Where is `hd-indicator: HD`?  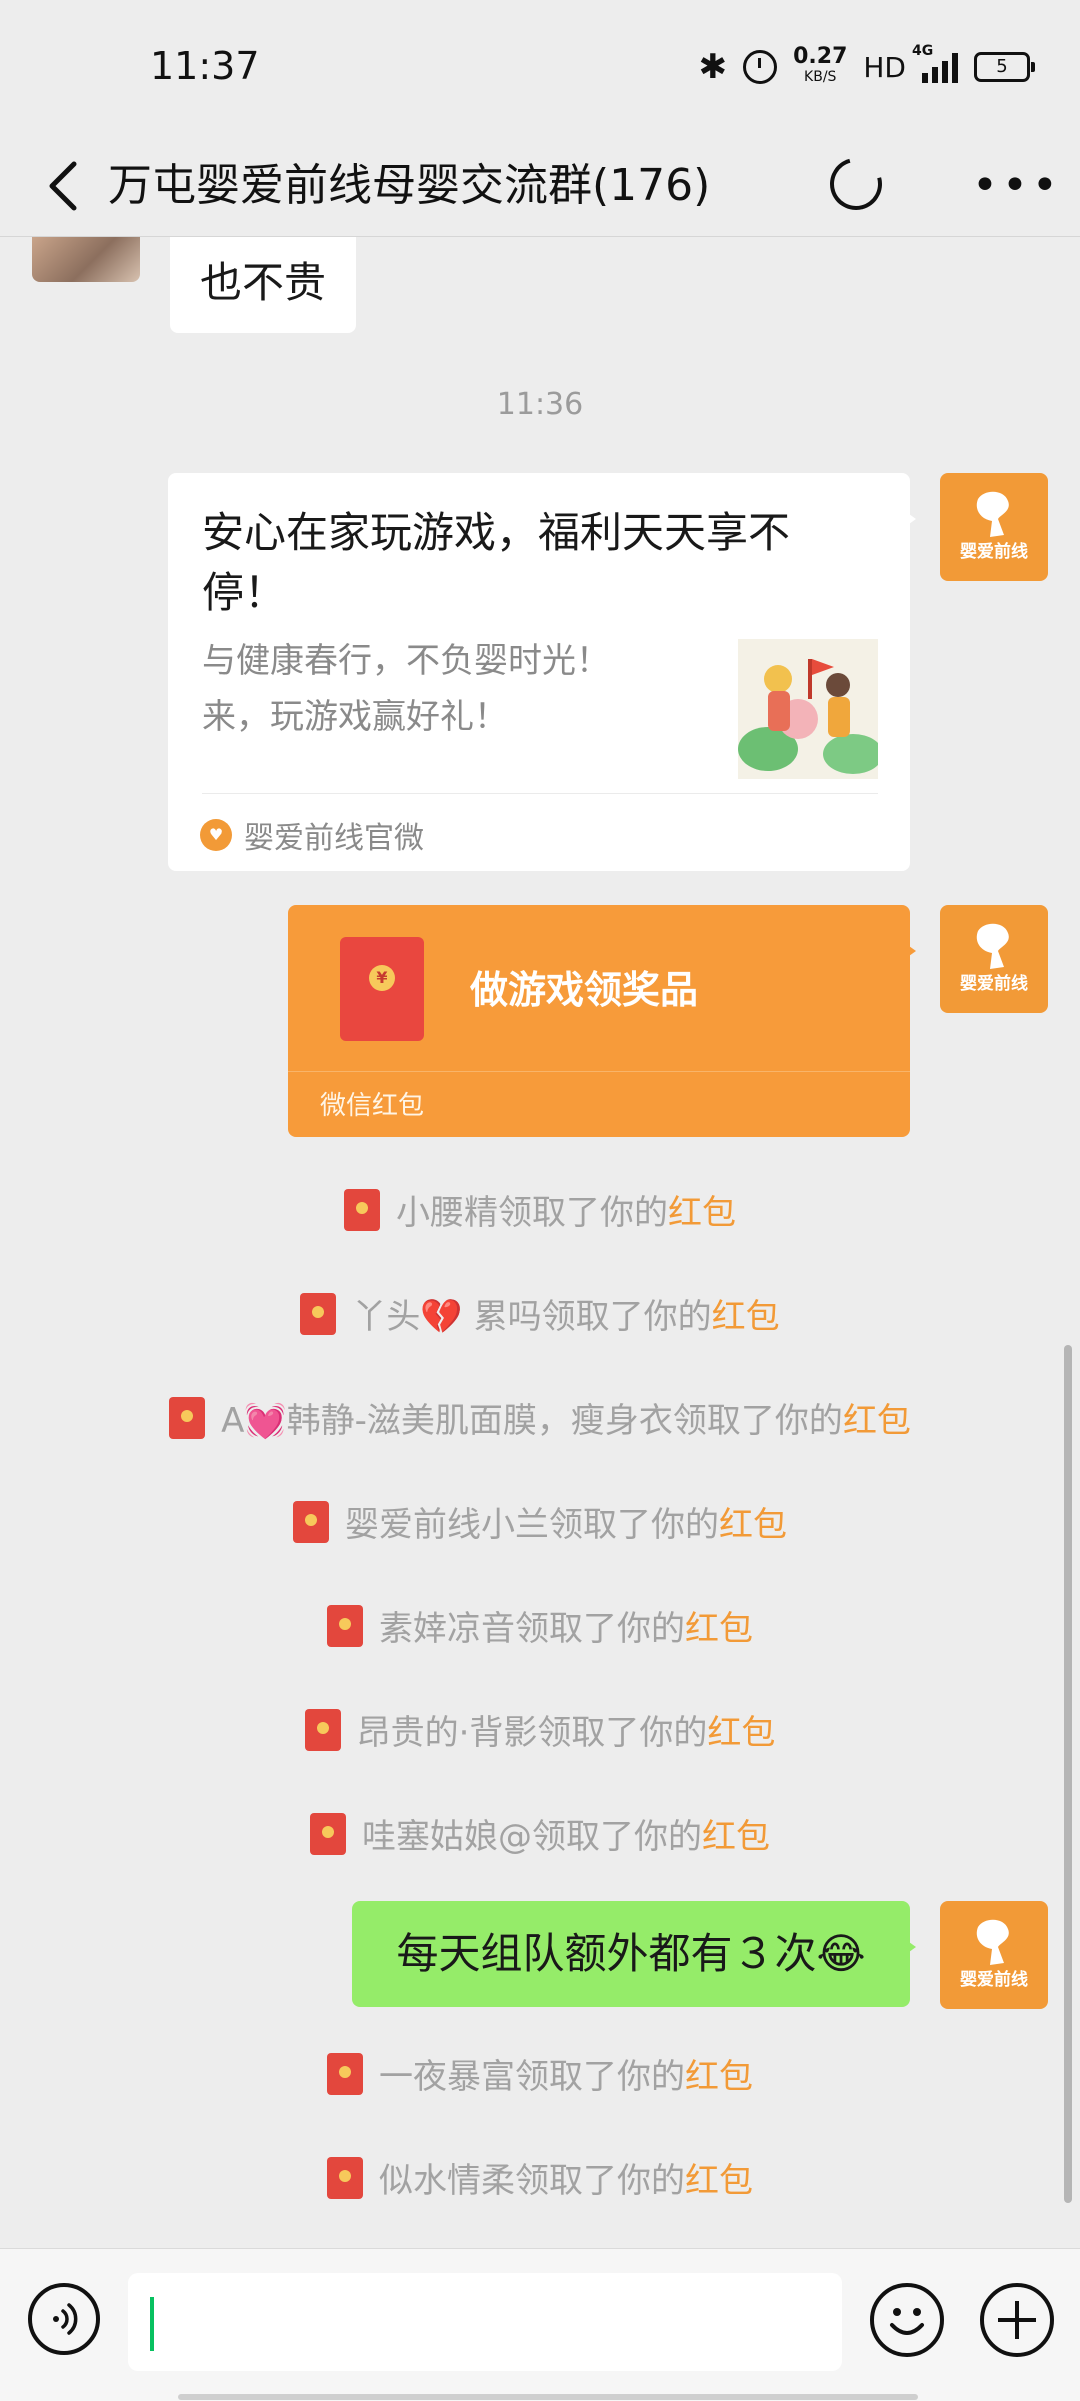 hd-indicator: HD is located at coordinates (884, 67).